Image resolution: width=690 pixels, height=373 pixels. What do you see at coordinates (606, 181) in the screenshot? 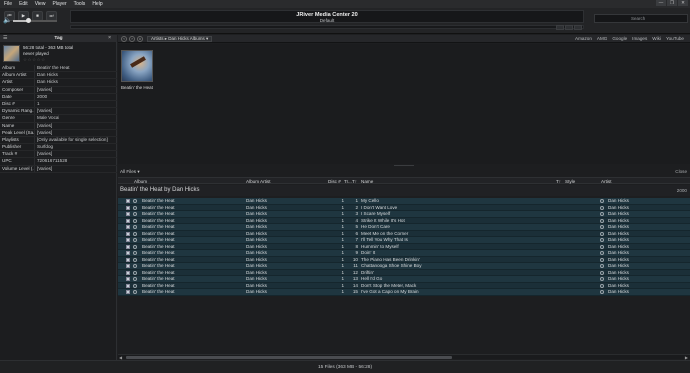
I see `column-artist: Artist` at bounding box center [606, 181].